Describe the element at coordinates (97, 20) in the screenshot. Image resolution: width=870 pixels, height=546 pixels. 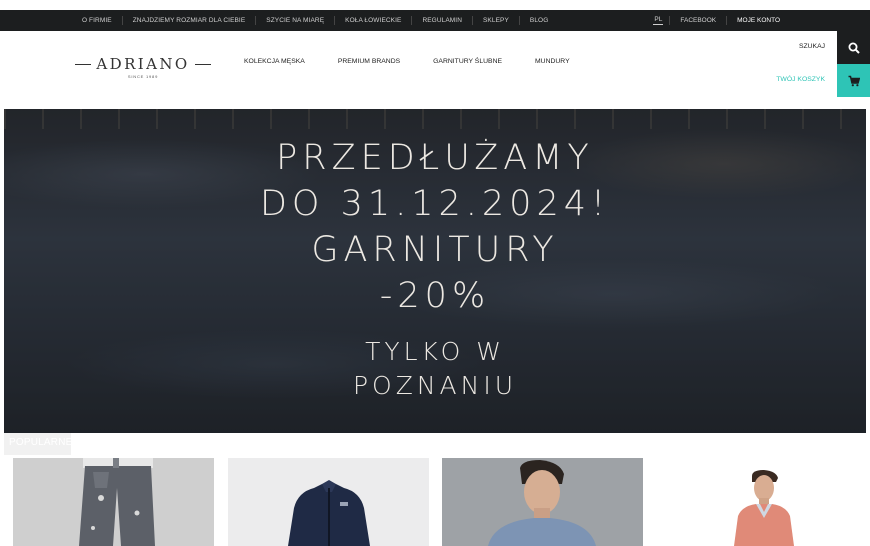
I see `top-link-o-firmie: O FIRMIE` at that location.